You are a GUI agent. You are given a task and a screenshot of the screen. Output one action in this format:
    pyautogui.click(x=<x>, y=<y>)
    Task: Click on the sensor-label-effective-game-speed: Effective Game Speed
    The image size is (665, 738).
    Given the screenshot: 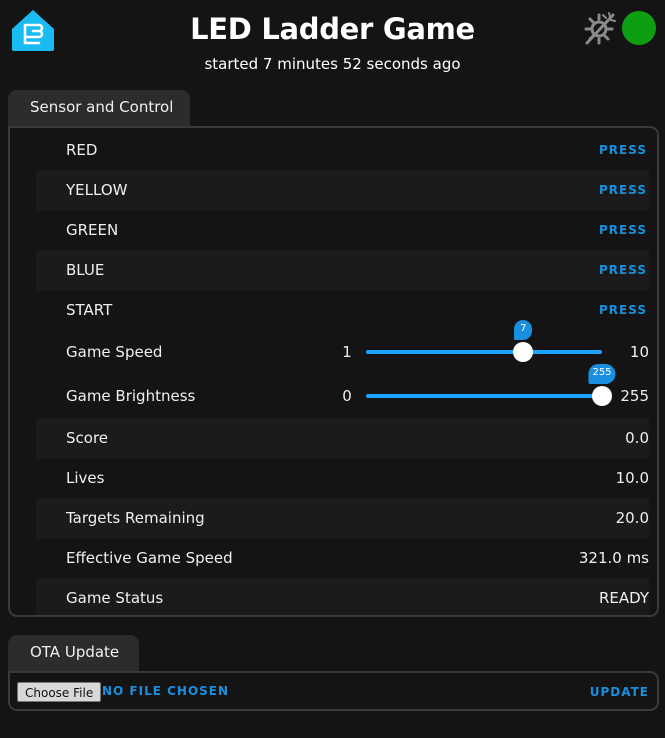 What is the action you would take?
    pyautogui.click(x=149, y=558)
    